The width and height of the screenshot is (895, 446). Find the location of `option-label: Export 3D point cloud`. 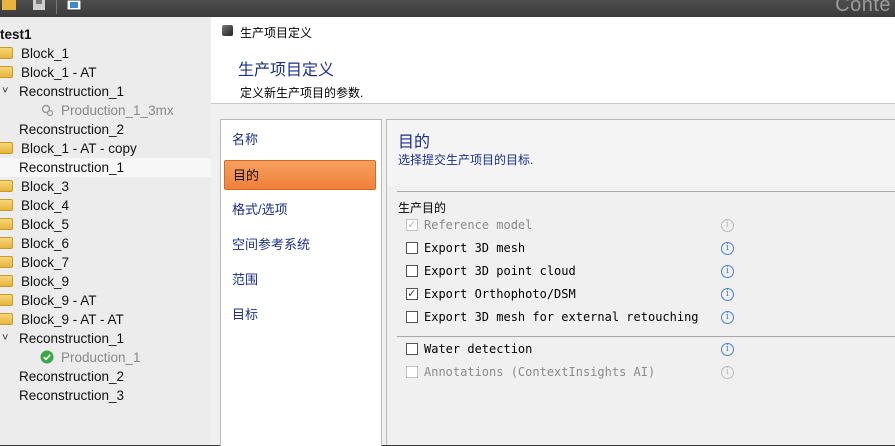

option-label: Export 3D point cloud is located at coordinates (500, 271).